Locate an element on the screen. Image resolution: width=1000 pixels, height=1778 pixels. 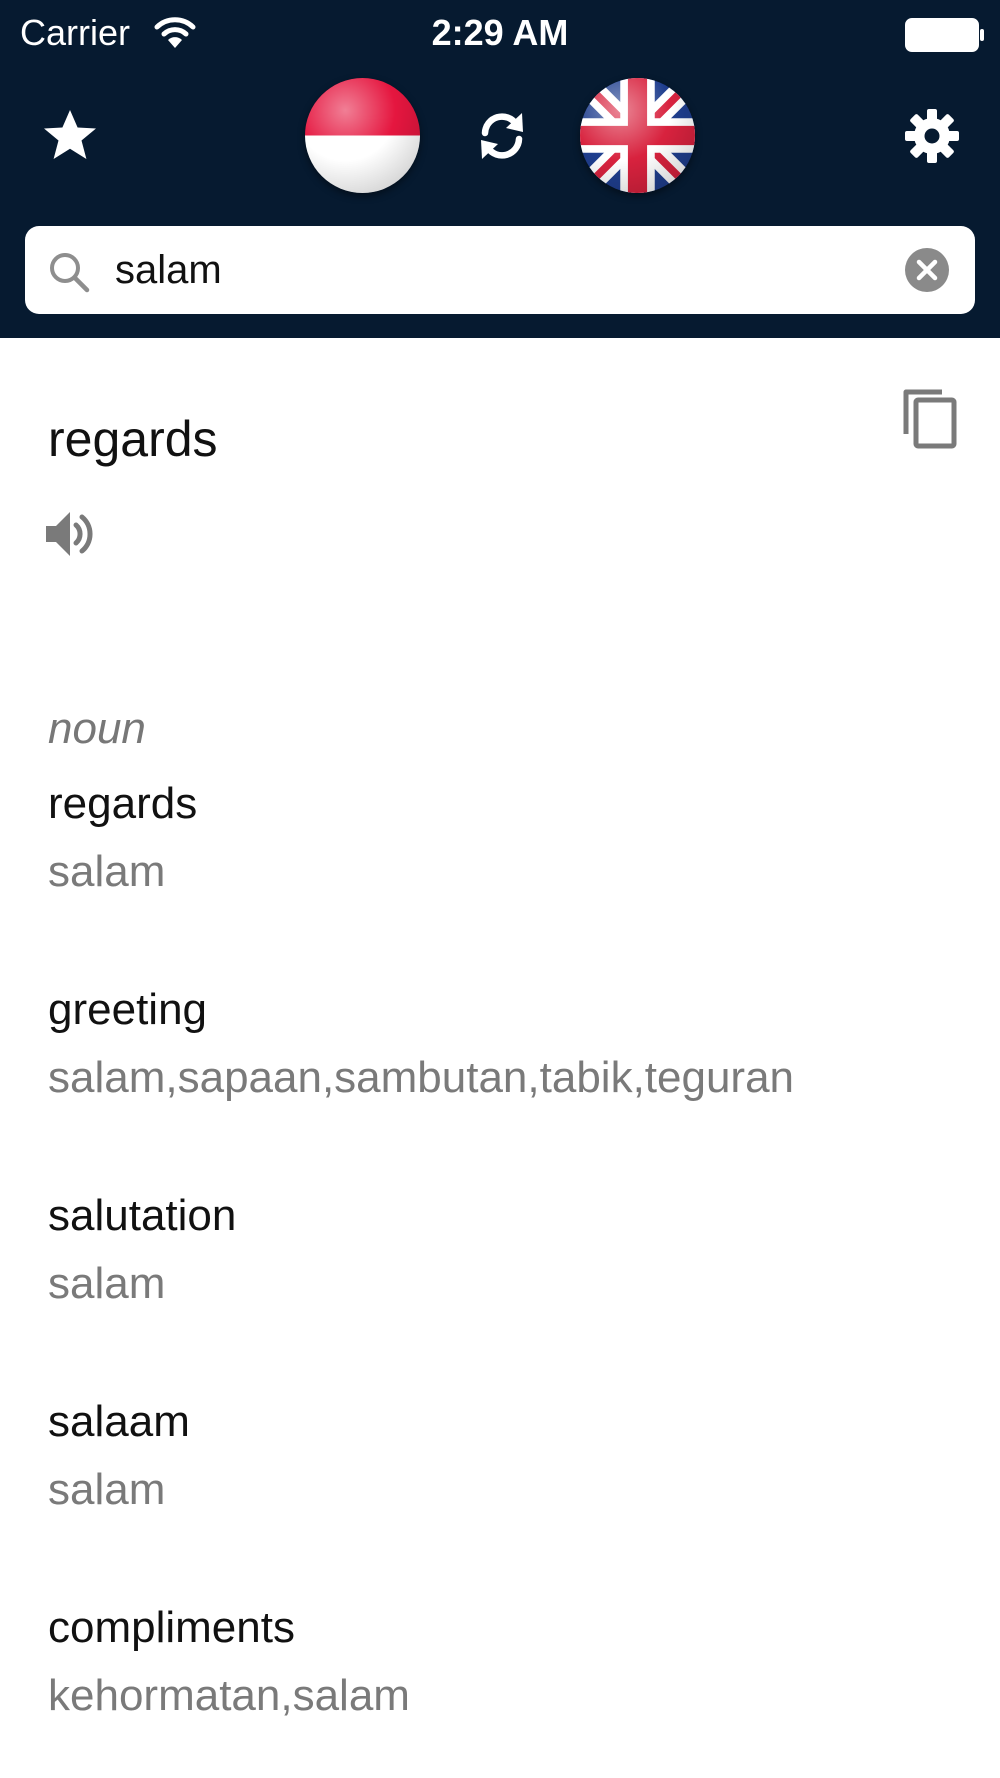
star-icon is located at coordinates (70, 136).